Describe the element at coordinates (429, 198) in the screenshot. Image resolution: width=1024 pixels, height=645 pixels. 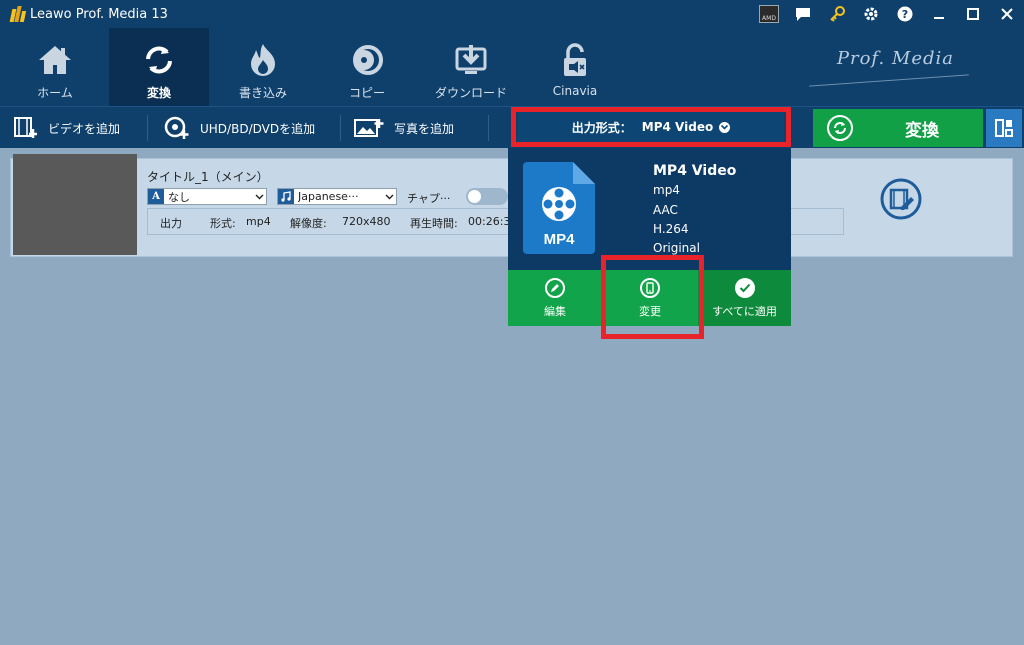
I see `chapter-label: チャプ···` at that location.